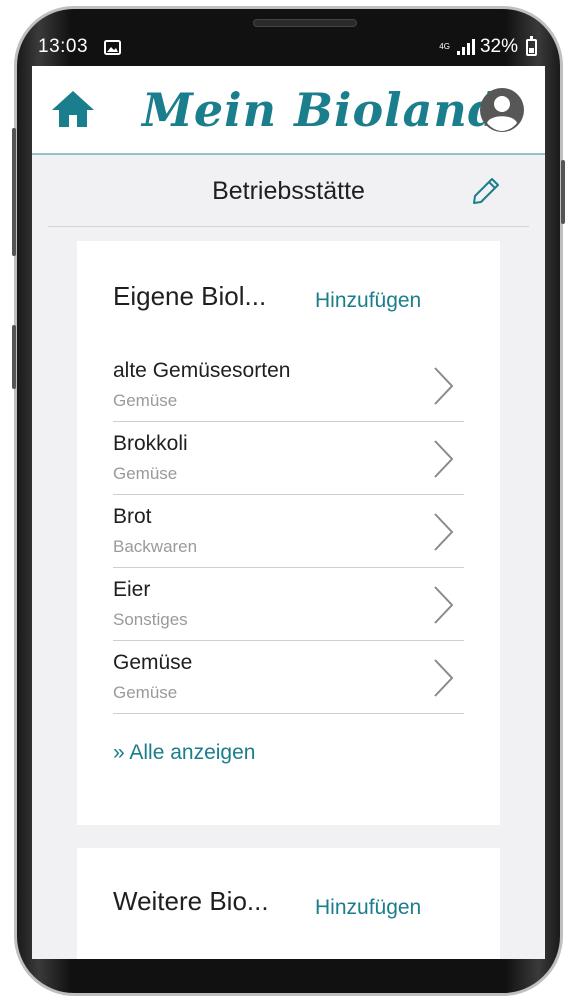  I want to click on status-right: 4G 32%, so click(488, 46).